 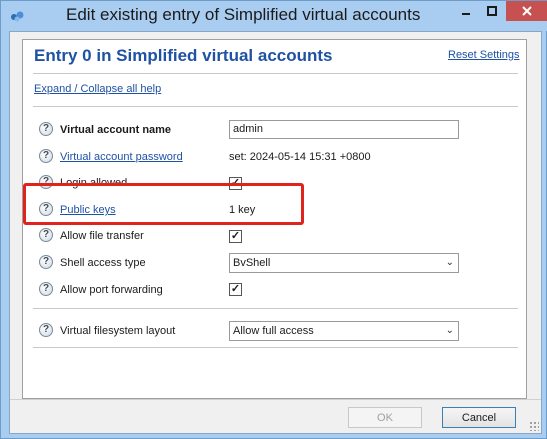 What do you see at coordinates (111, 290) in the screenshot?
I see `port-forwarding-label: Allow port forwarding` at bounding box center [111, 290].